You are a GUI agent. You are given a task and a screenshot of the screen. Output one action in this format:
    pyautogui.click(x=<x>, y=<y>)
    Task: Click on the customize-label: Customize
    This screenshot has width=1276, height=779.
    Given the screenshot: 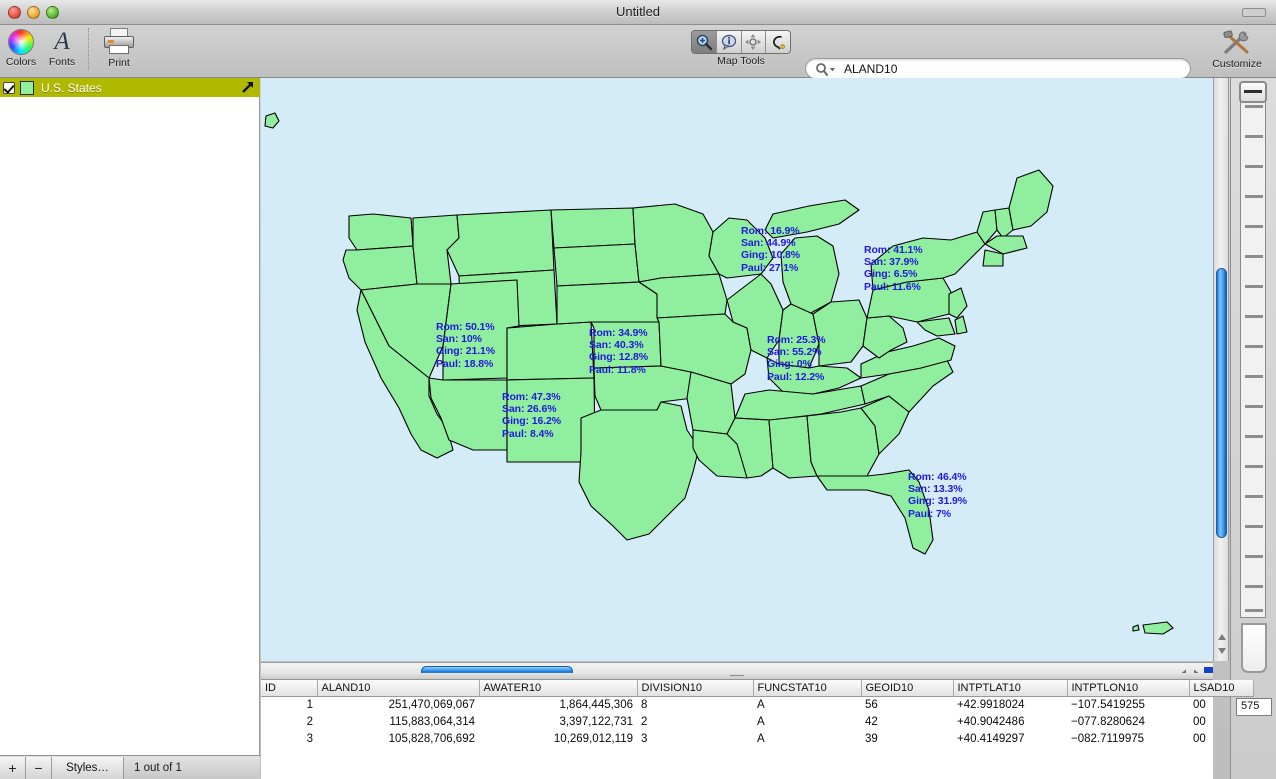 What is the action you would take?
    pyautogui.click(x=1237, y=64)
    